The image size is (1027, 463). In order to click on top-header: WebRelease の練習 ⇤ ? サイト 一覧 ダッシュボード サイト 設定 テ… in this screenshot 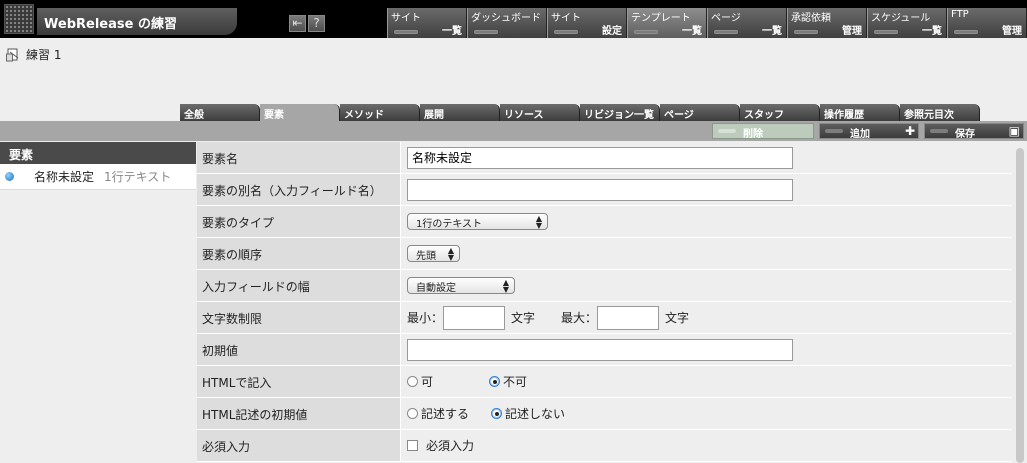, I will do `click(513, 19)`.